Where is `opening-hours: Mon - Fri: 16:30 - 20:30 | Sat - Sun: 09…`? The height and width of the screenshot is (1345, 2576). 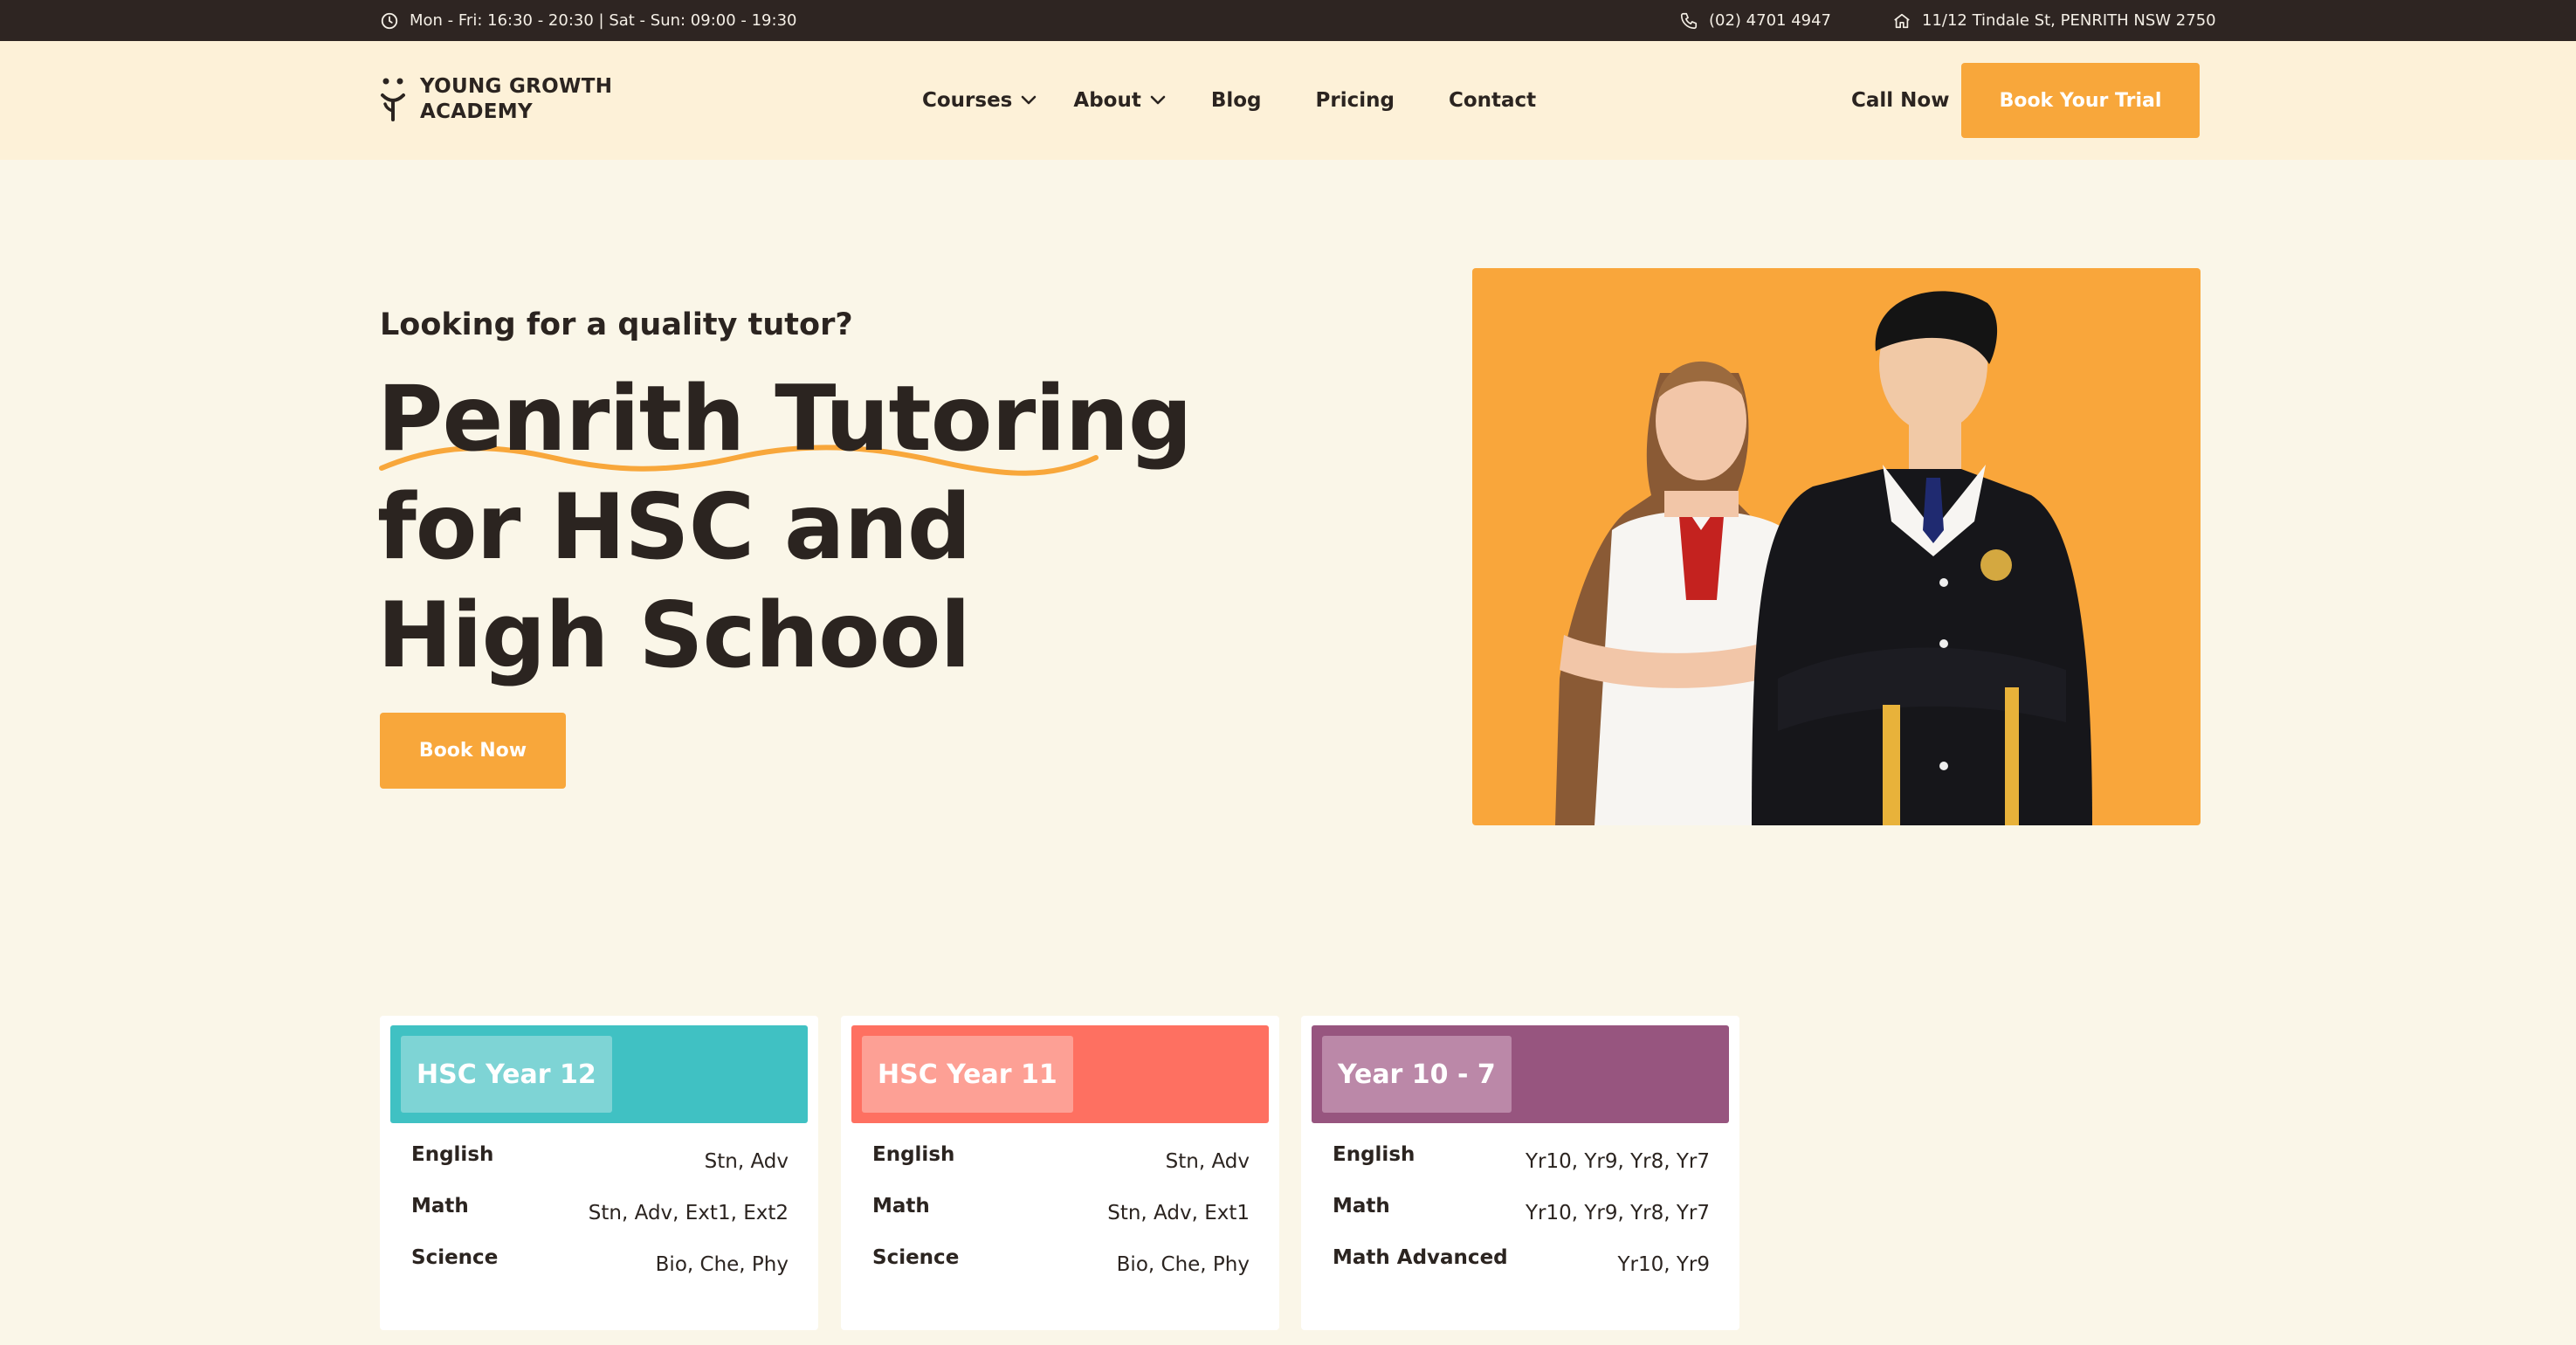 opening-hours: Mon - Fri: 16:30 - 20:30 | Sat - Sun: 09… is located at coordinates (588, 20).